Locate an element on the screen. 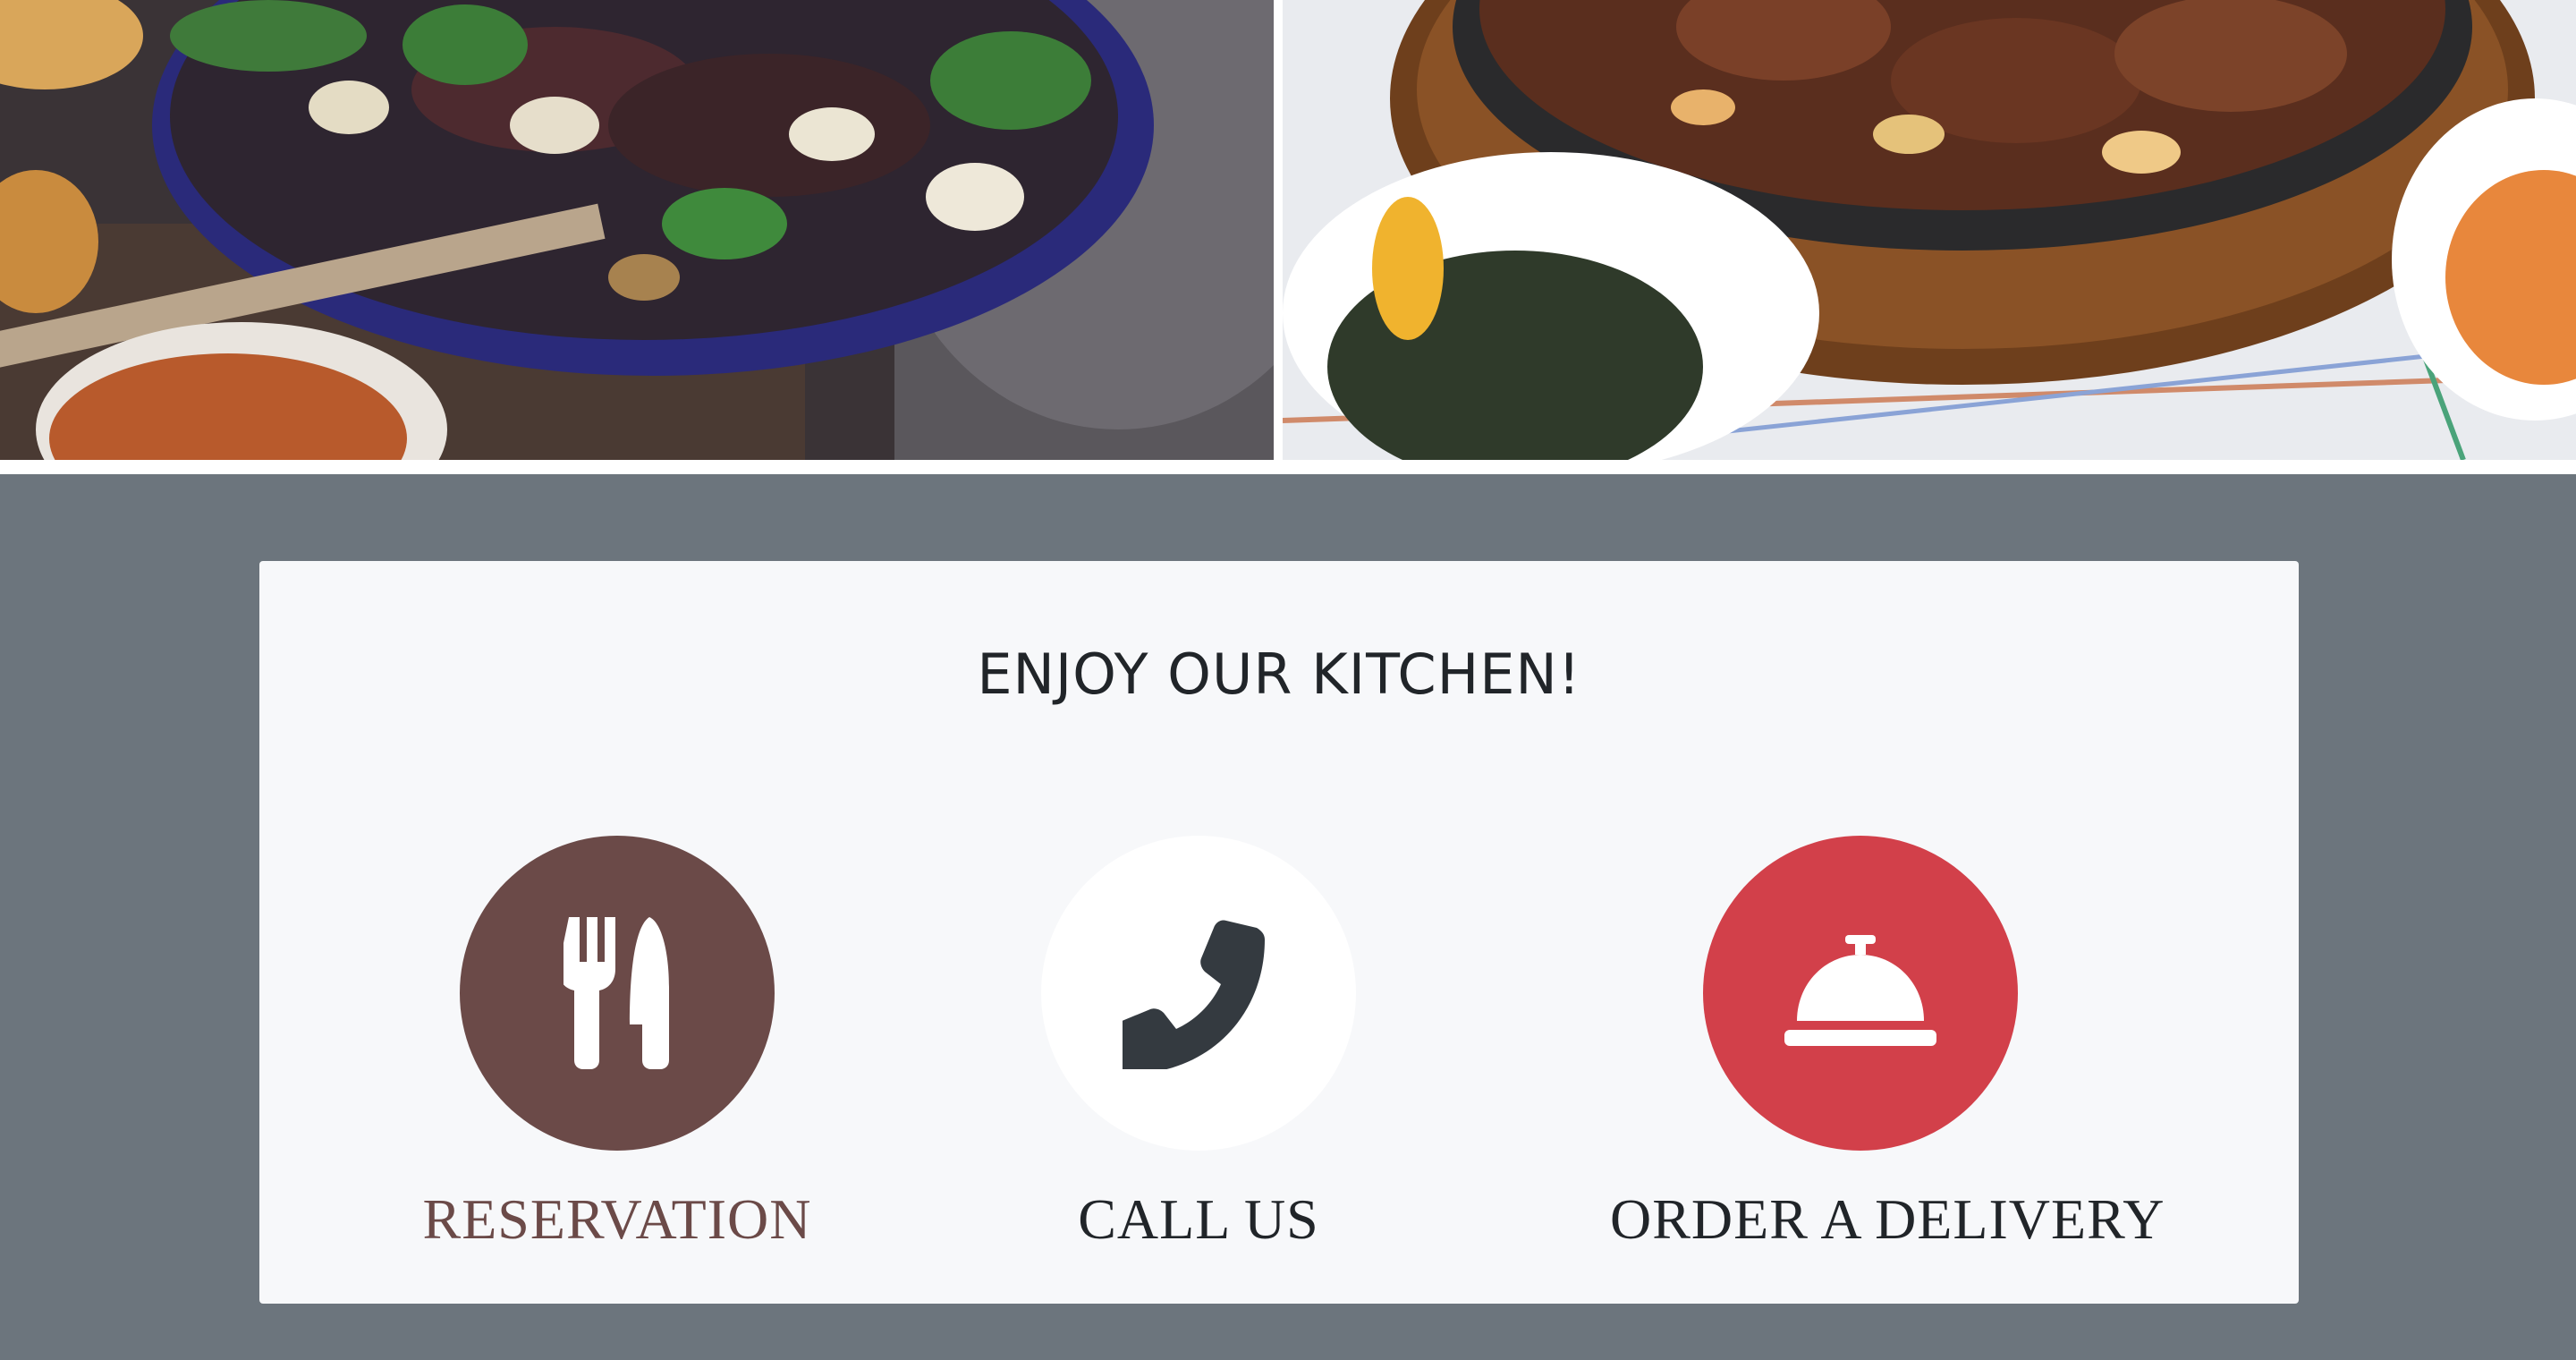 The width and height of the screenshot is (2576, 1360). order-delivery-circle is located at coordinates (1860, 994).